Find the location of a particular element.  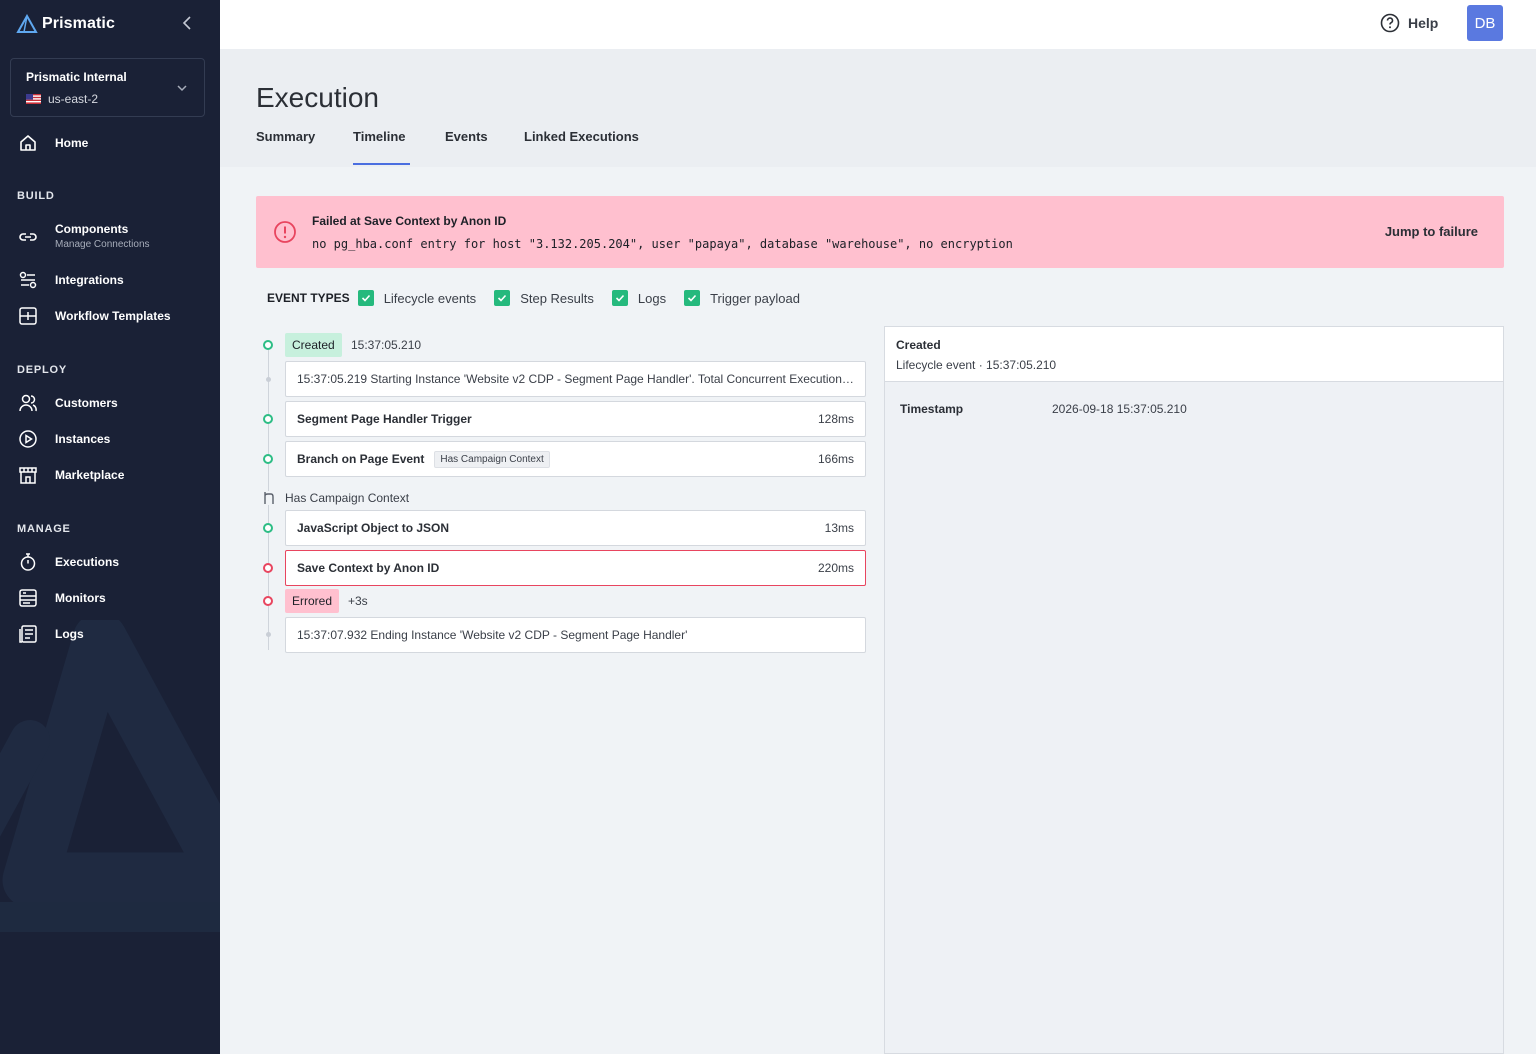

sidebar-item-label: Customers is located at coordinates (86, 403).